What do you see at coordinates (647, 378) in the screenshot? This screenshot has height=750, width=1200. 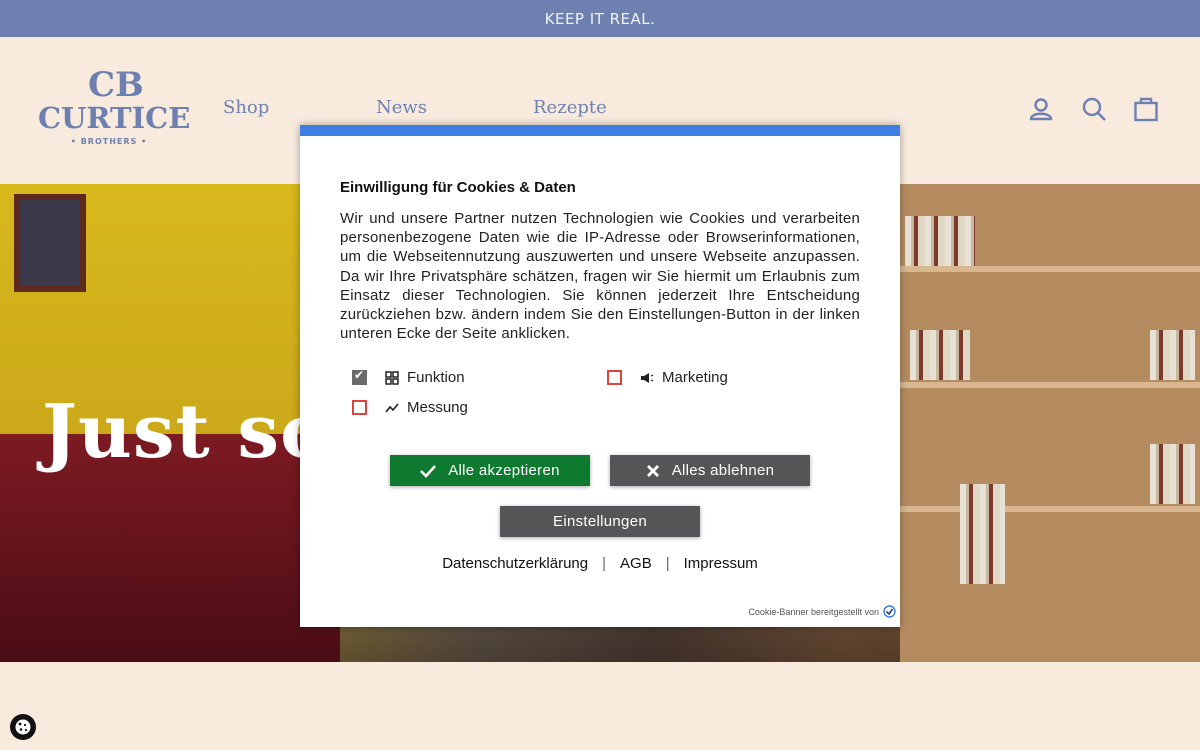 I see `megaphone-icon` at bounding box center [647, 378].